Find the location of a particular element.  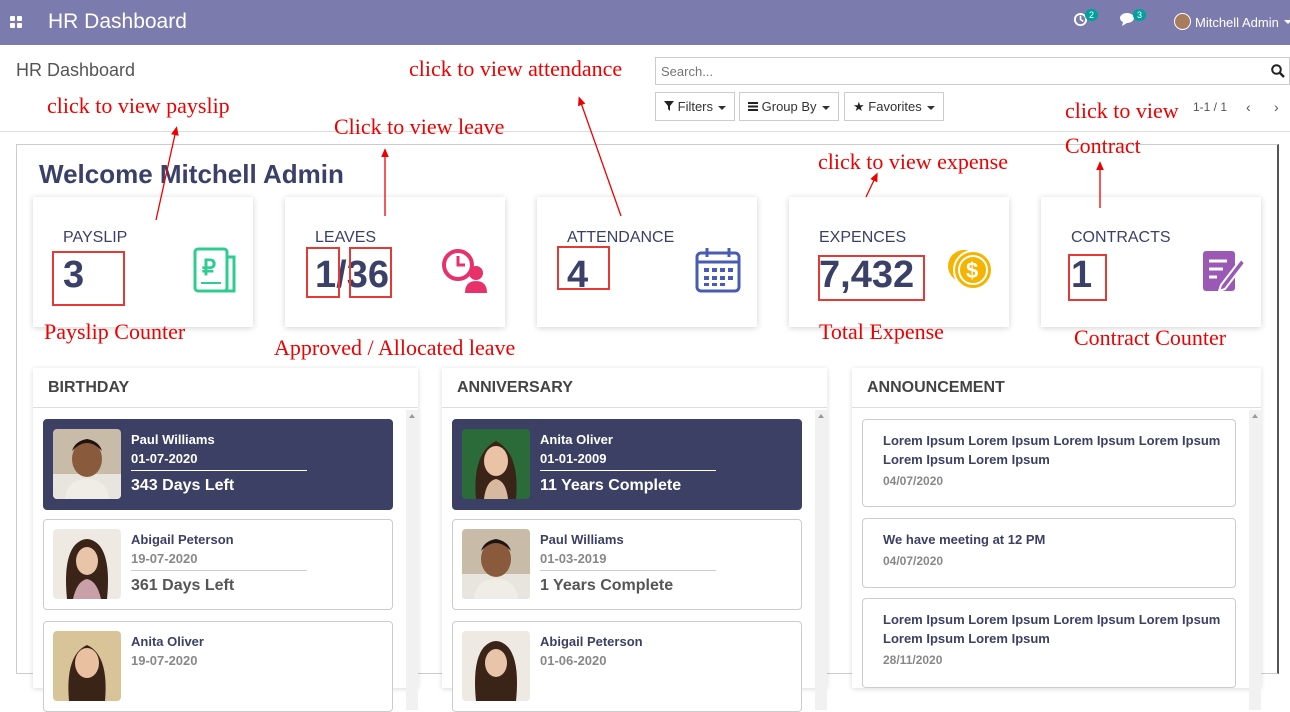

annotation-leave-click: Click to view leave is located at coordinates (419, 126).